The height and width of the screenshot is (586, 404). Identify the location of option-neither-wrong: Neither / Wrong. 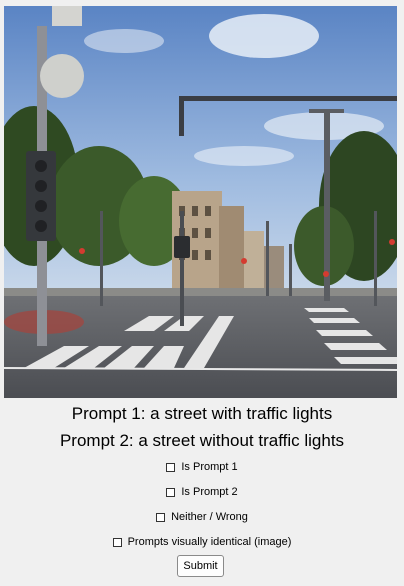
(202, 517).